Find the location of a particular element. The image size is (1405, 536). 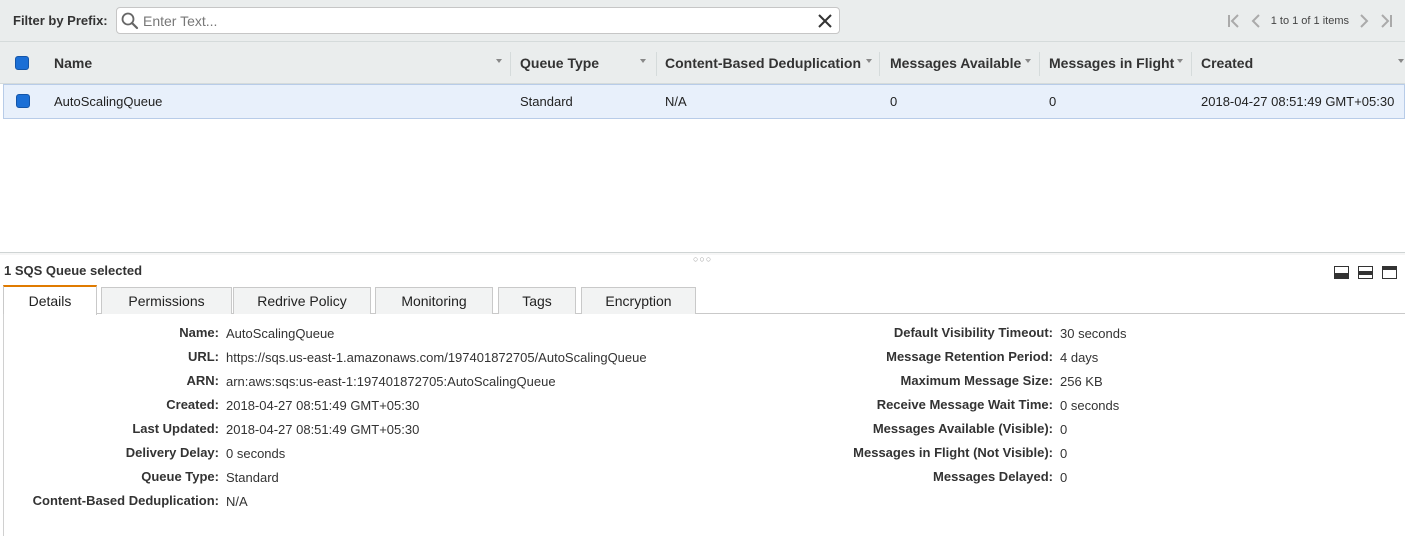

pager-text: 1 to 1 of 1 items is located at coordinates (1309, 21).